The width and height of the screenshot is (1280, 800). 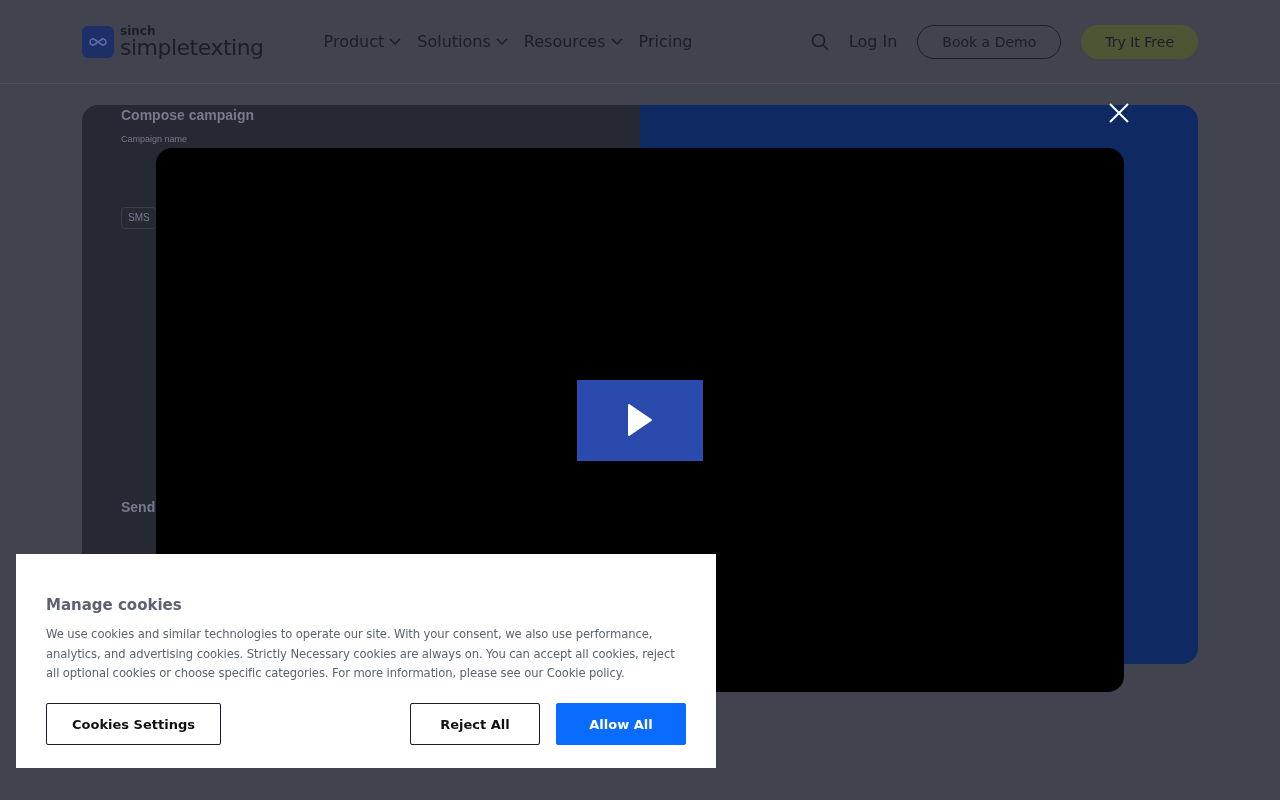 What do you see at coordinates (1139, 41) in the screenshot?
I see `try-free-button: Try It Free` at bounding box center [1139, 41].